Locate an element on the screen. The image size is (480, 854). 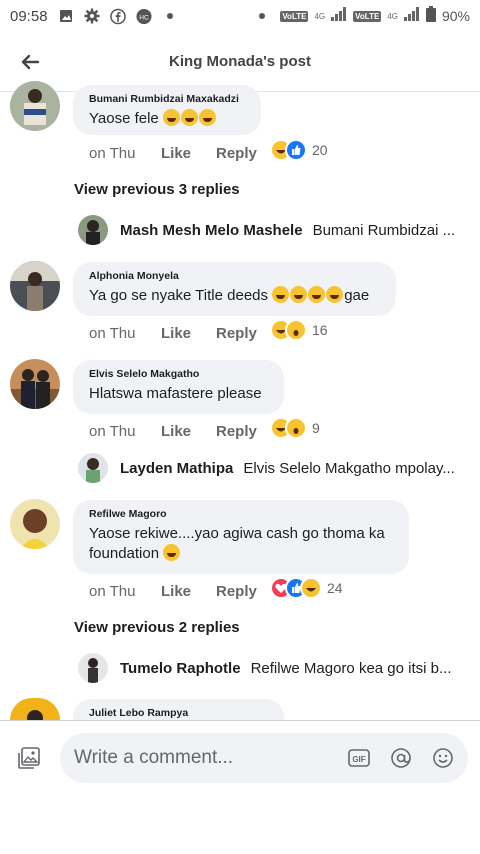
settings-gear-icon is located at coordinates (92, 16).